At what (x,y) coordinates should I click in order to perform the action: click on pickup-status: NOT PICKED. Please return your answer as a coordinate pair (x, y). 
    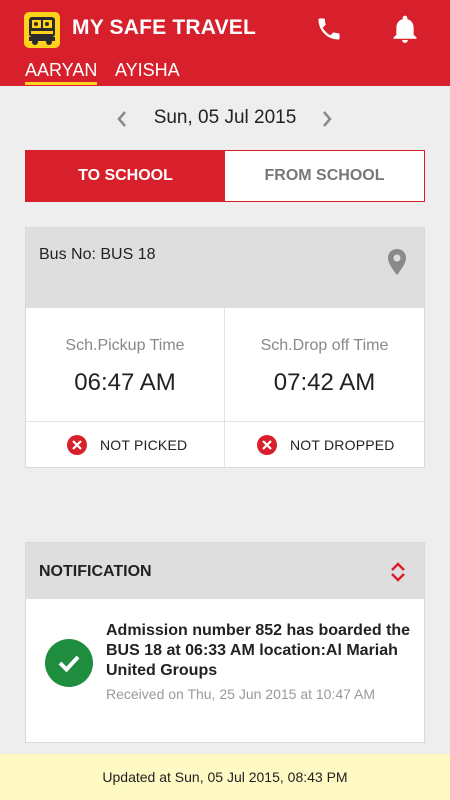
    Looking at the image, I should click on (125, 444).